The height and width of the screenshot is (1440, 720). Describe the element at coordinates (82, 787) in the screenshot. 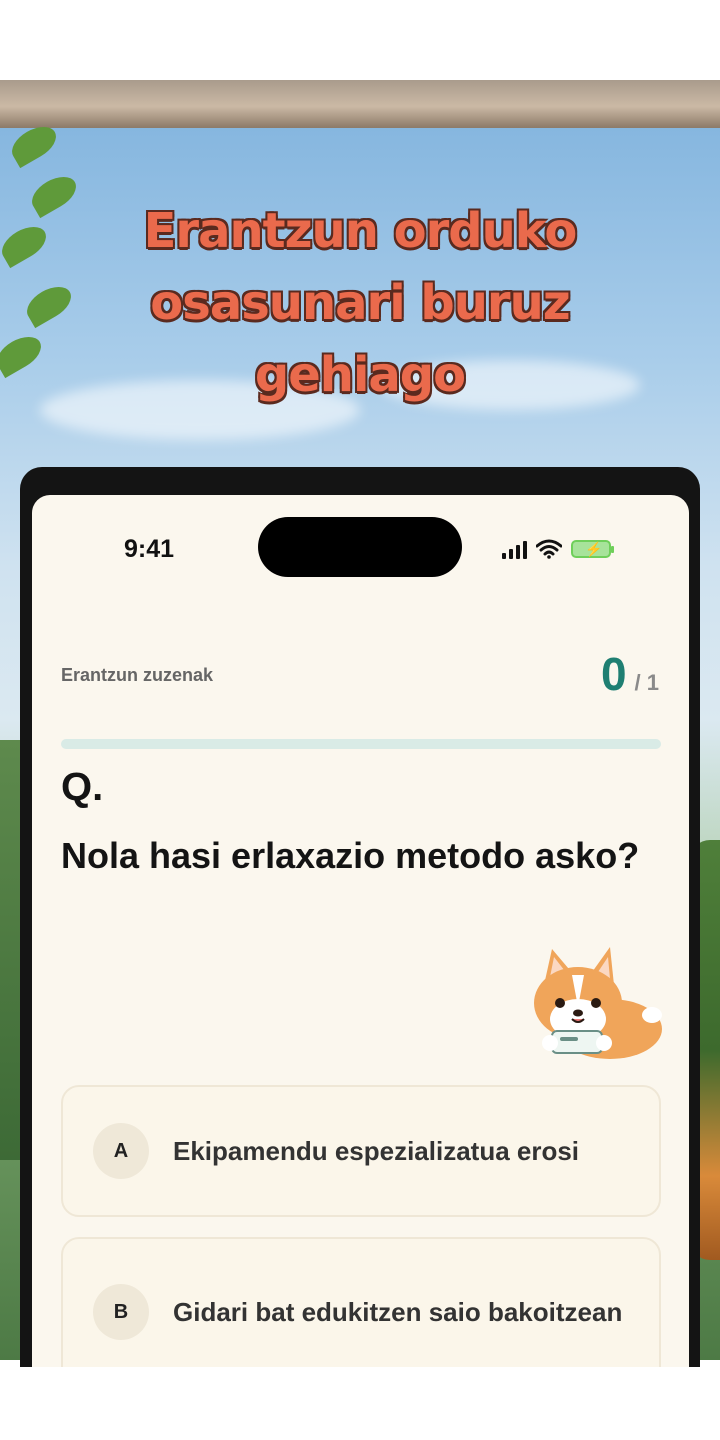

I see `question-marker: Q.` at that location.